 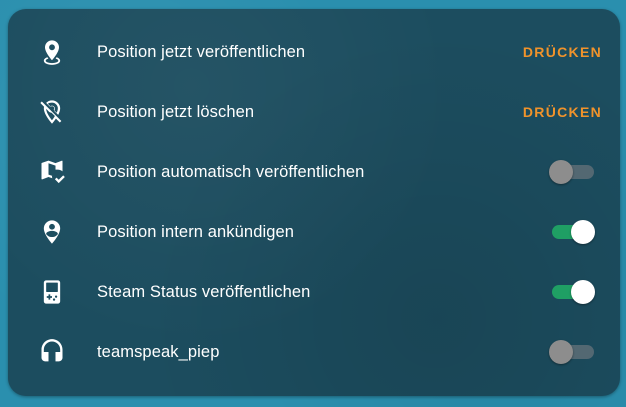 I want to click on entity-row-position-auto-publish: Position automatisch veröffentlichen, so click(x=314, y=172).